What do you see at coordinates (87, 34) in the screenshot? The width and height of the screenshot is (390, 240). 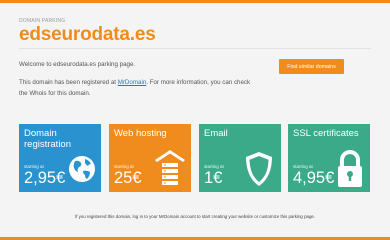 I see `domain-name-title: edseurodata.es` at bounding box center [87, 34].